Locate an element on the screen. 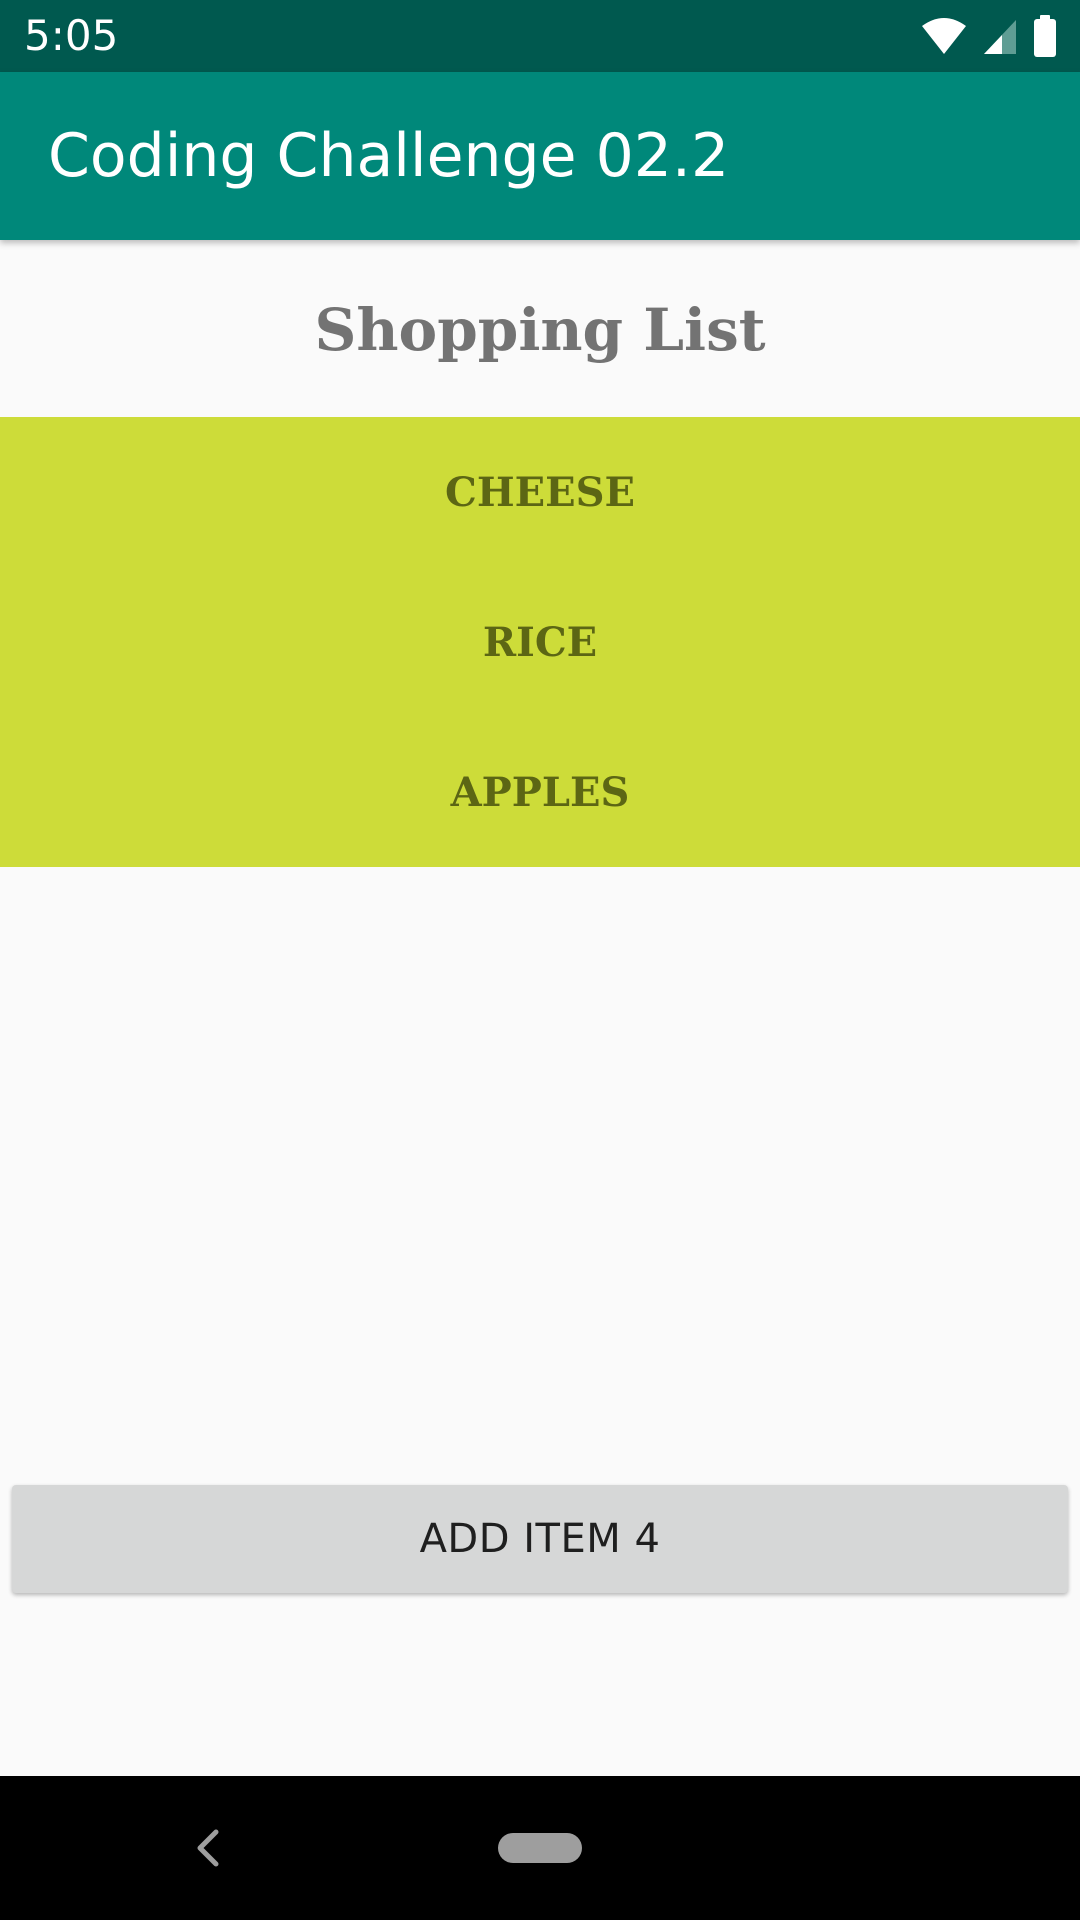 This screenshot has width=1080, height=1920. status-time: 5:05 is located at coordinates (71, 35).